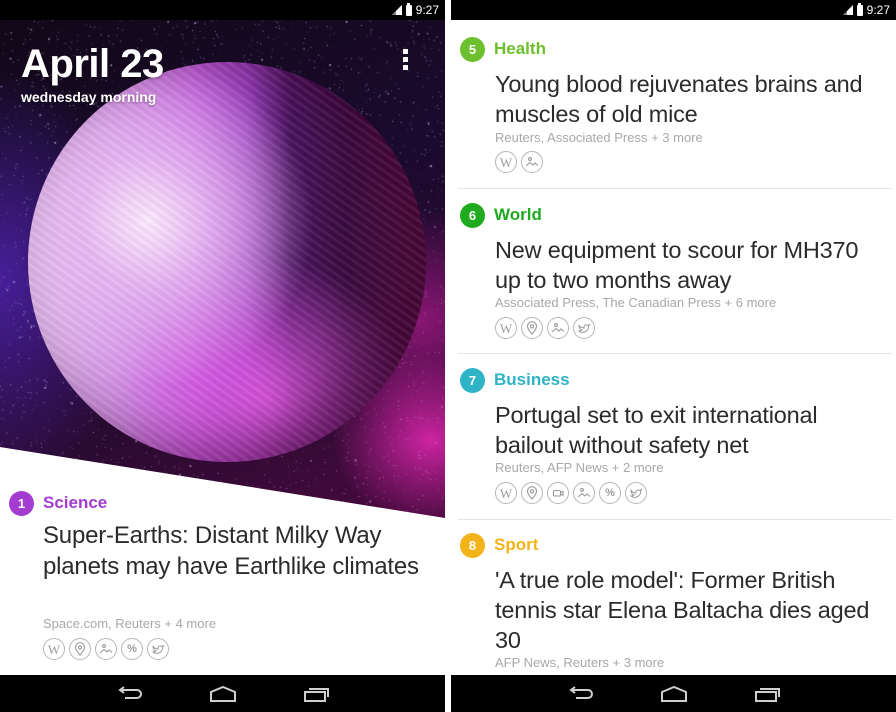 This screenshot has width=896, height=712. I want to click on story-number-badge: 5, so click(472, 49).